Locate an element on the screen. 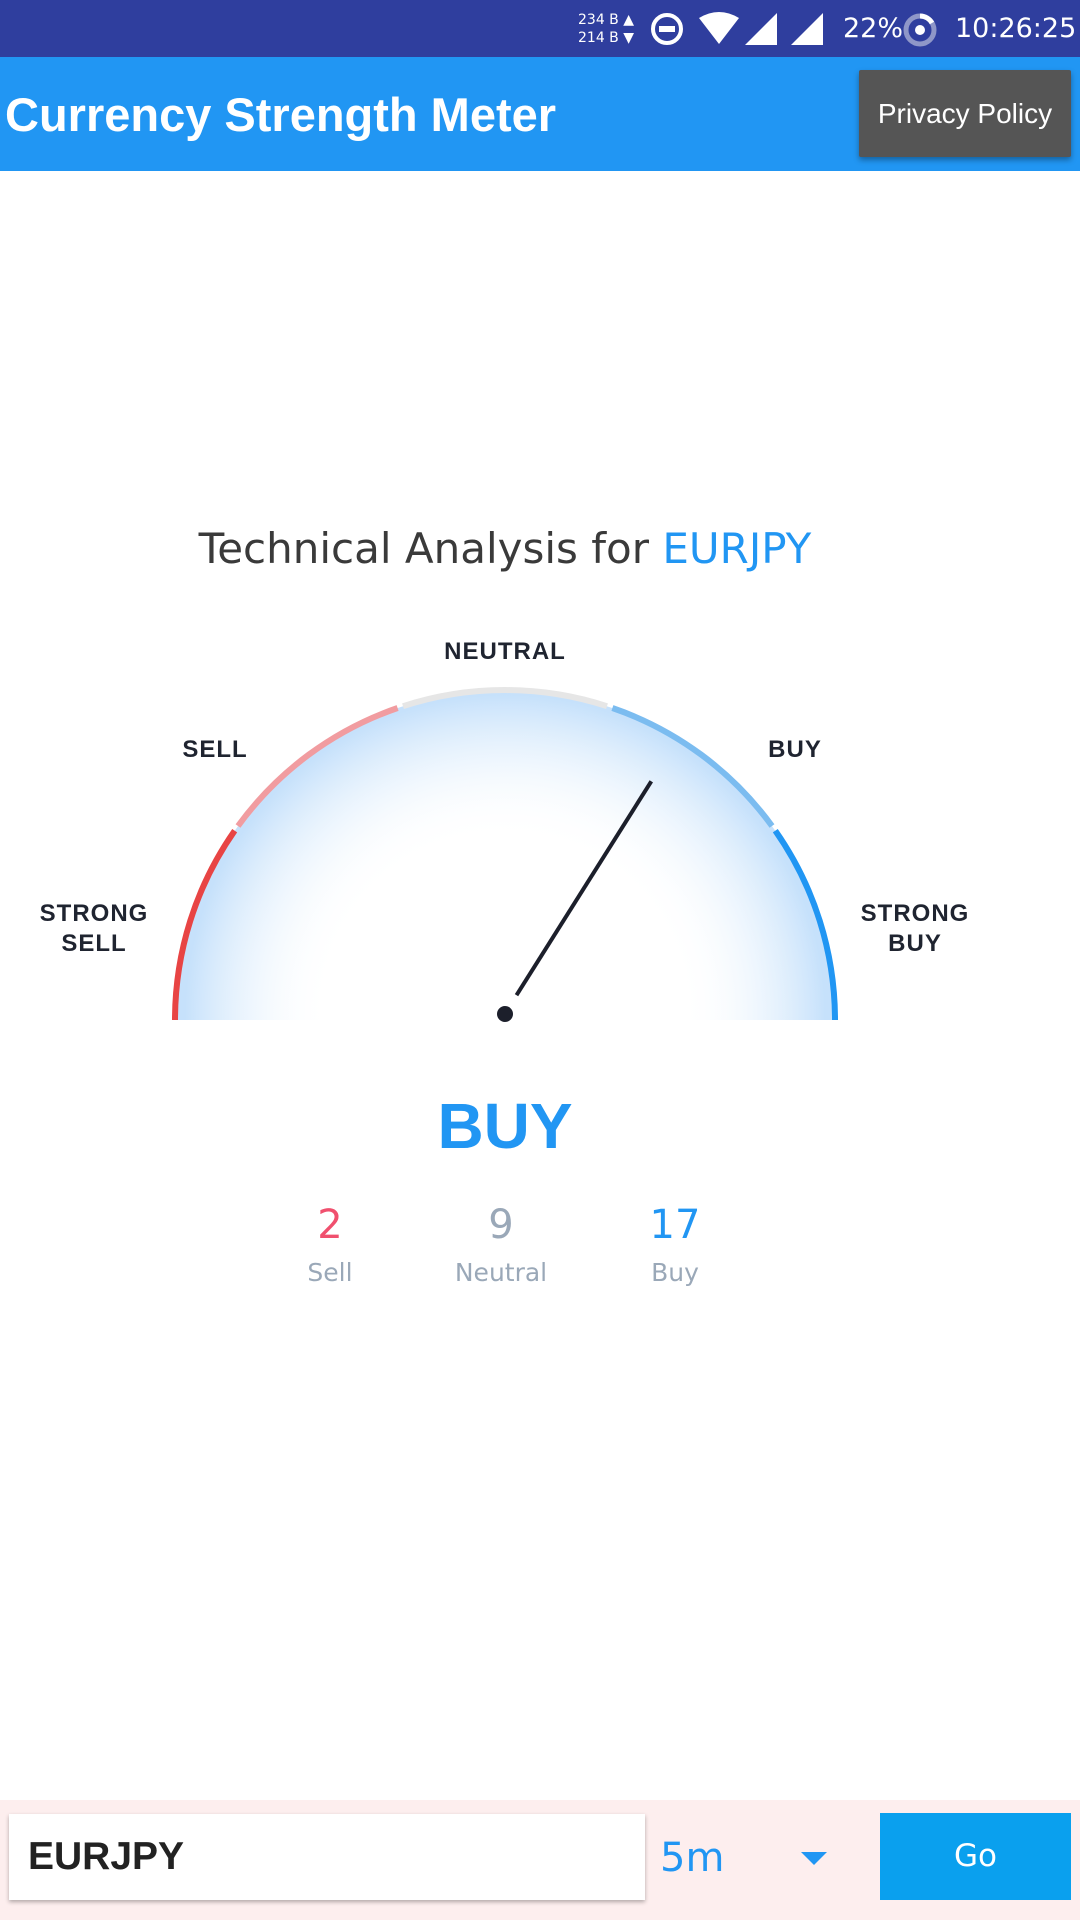  timeframe-dropdown: 5m is located at coordinates (749, 1857).